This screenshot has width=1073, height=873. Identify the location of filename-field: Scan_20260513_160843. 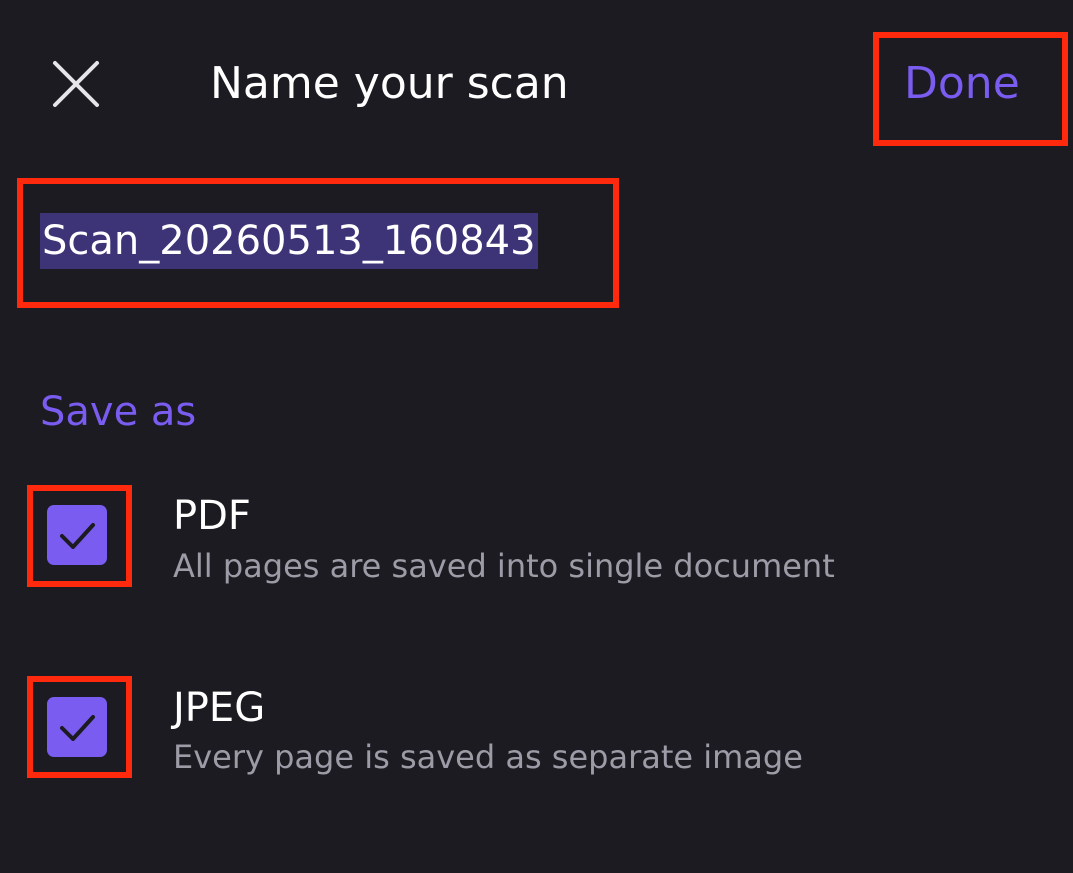
(289, 241).